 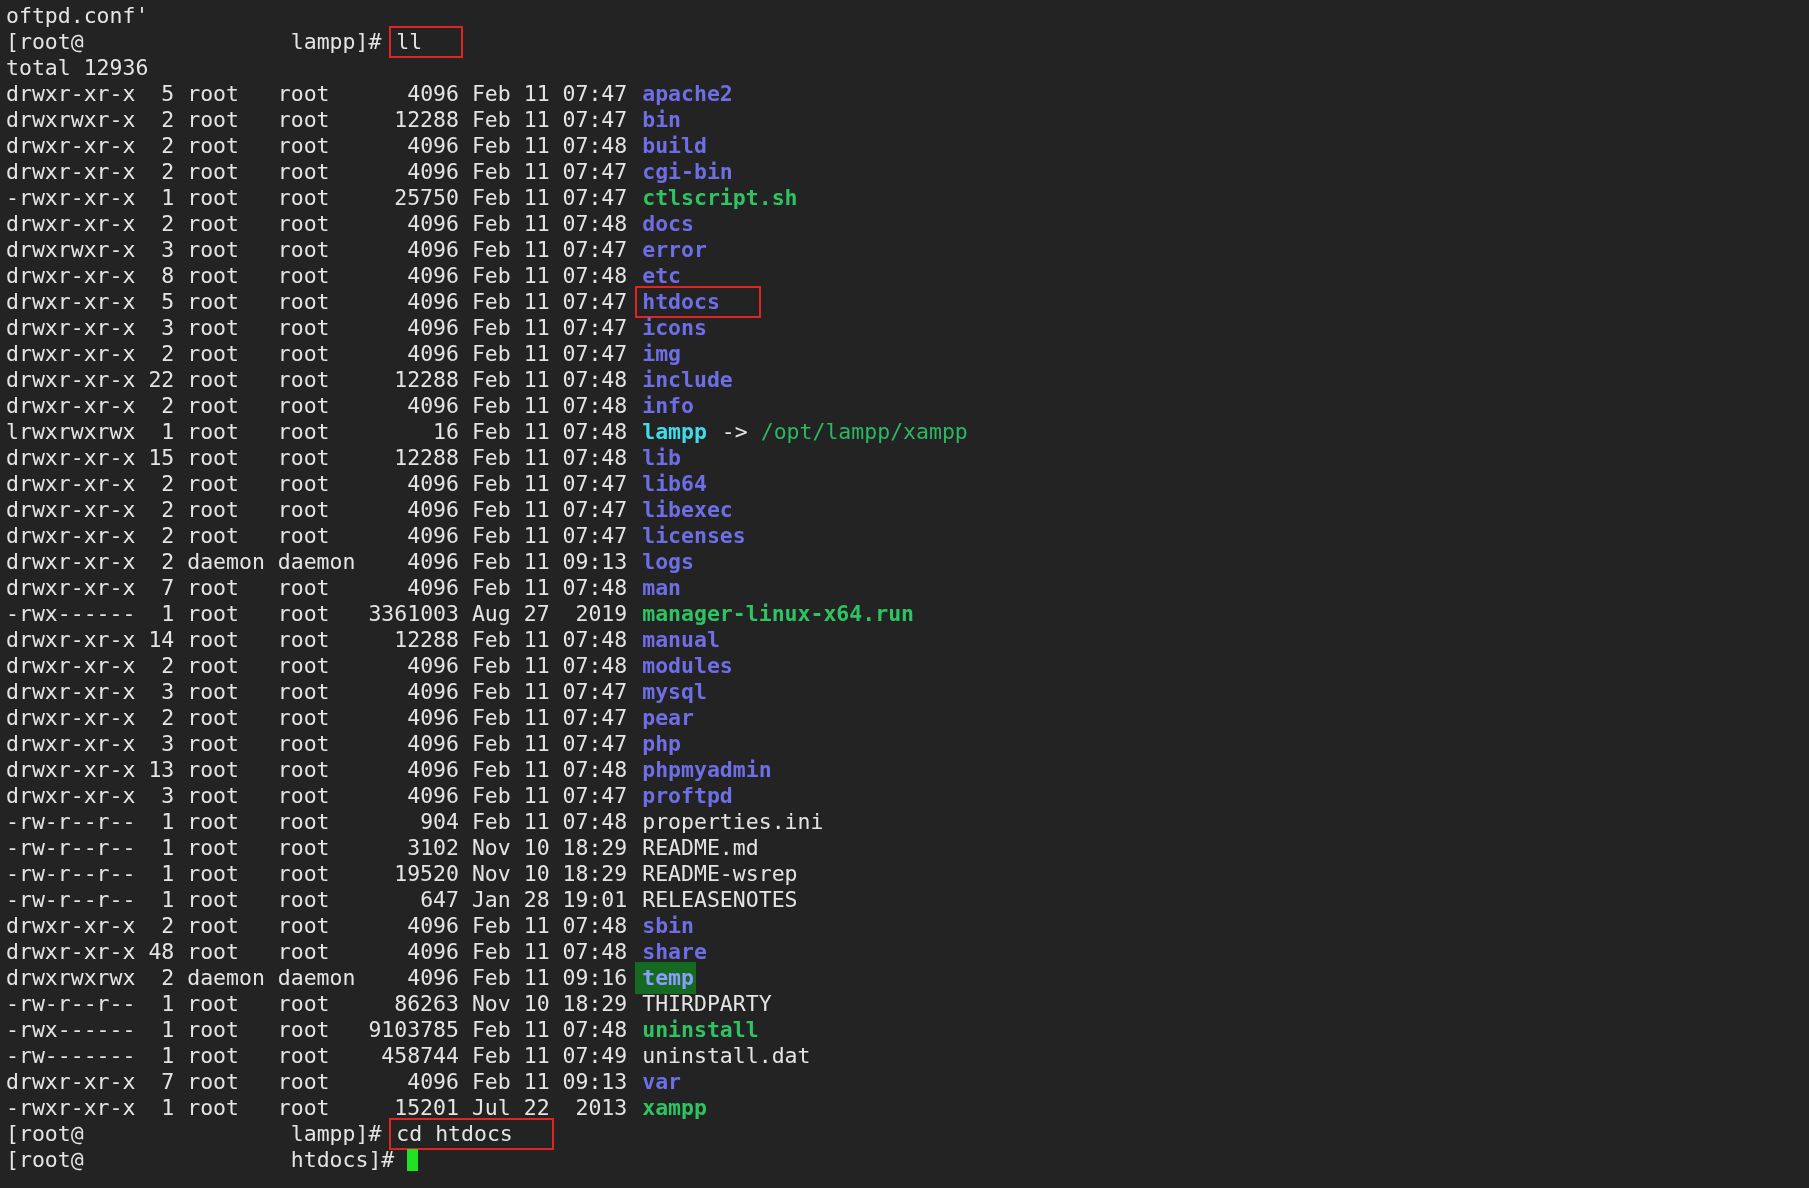 What do you see at coordinates (549, 1056) in the screenshot?
I see `modified-date: Feb 11 07:49` at bounding box center [549, 1056].